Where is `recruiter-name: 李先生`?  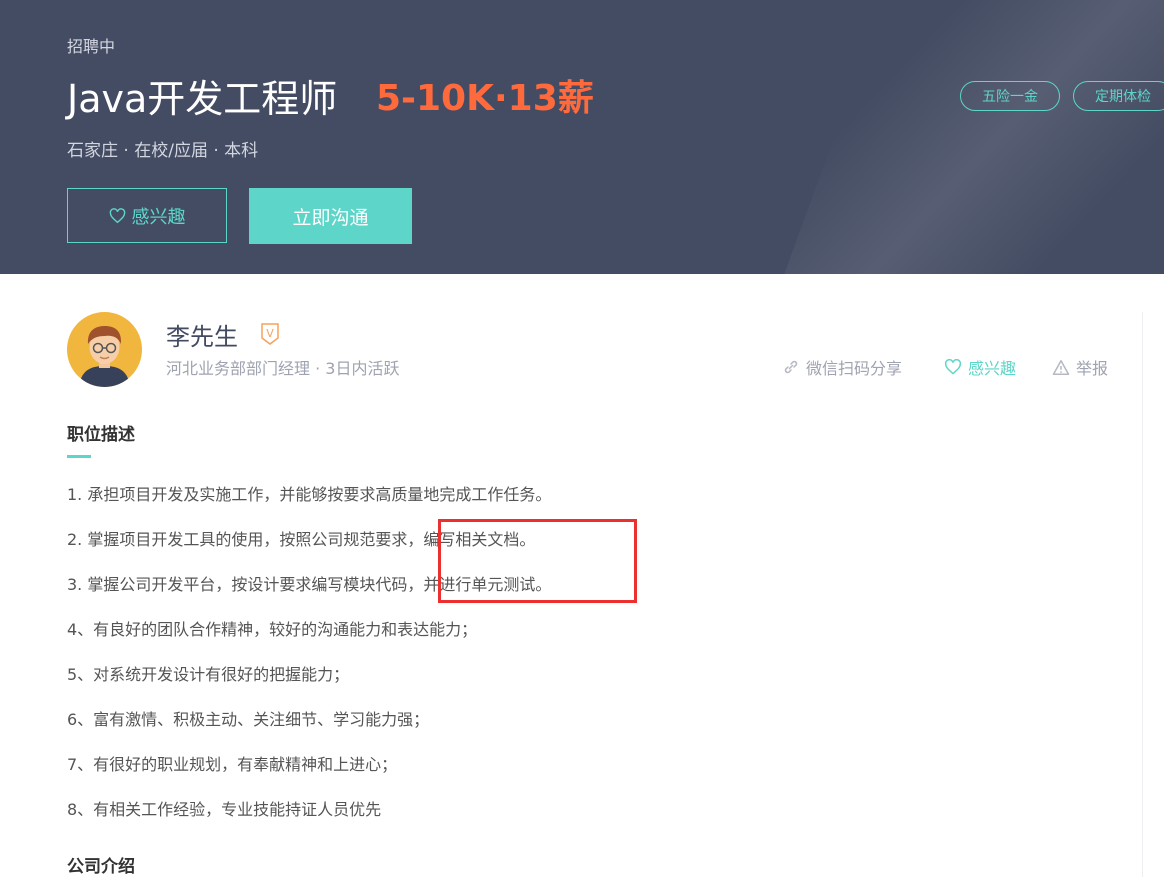
recruiter-name: 李先生 is located at coordinates (202, 337).